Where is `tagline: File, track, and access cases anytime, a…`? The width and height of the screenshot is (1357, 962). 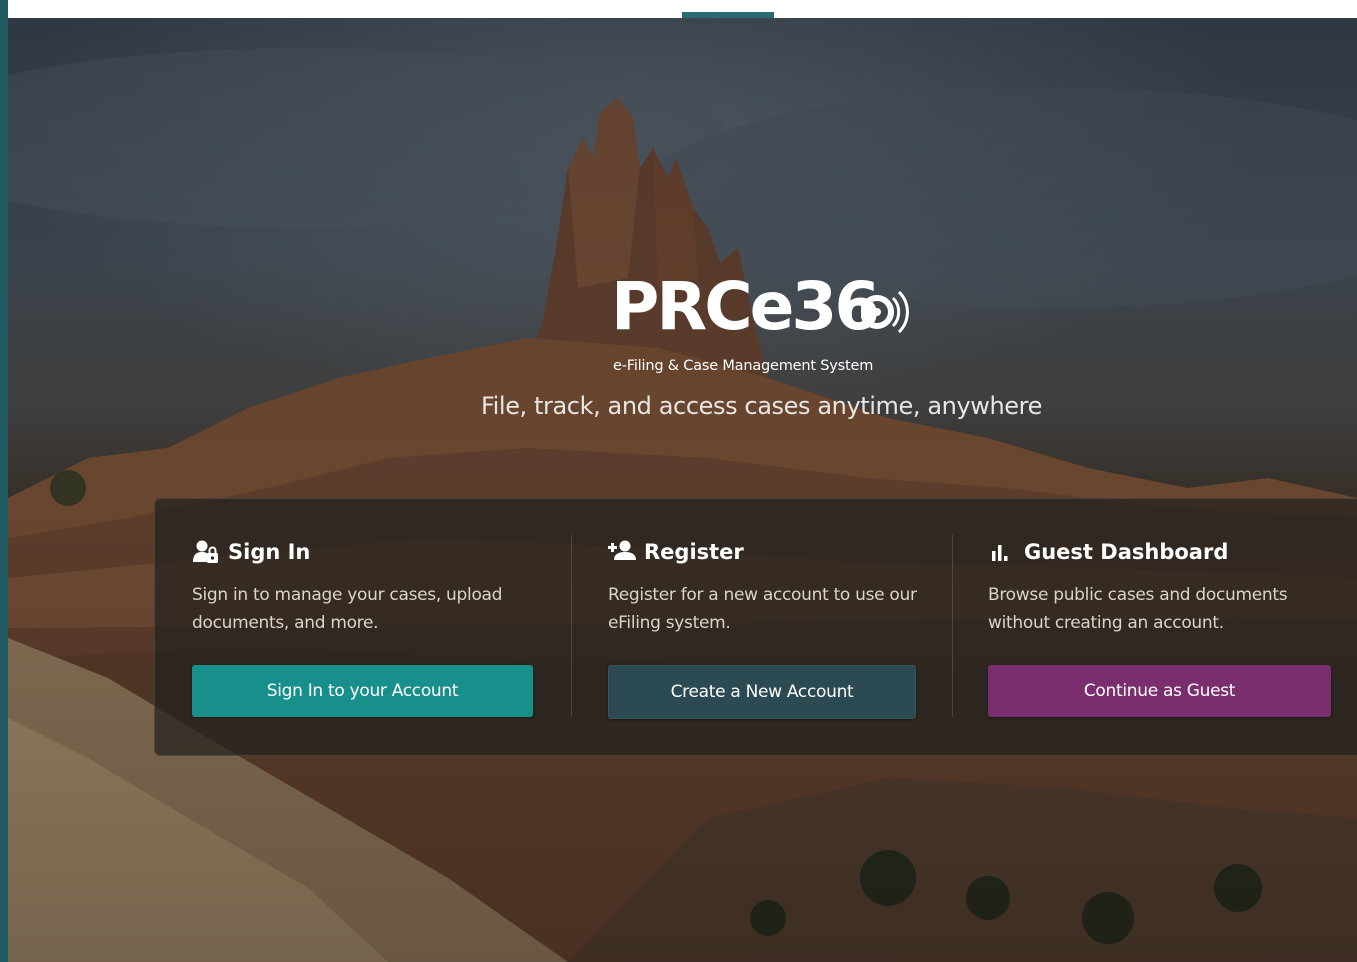 tagline: File, track, and access cases anytime, a… is located at coordinates (678, 406).